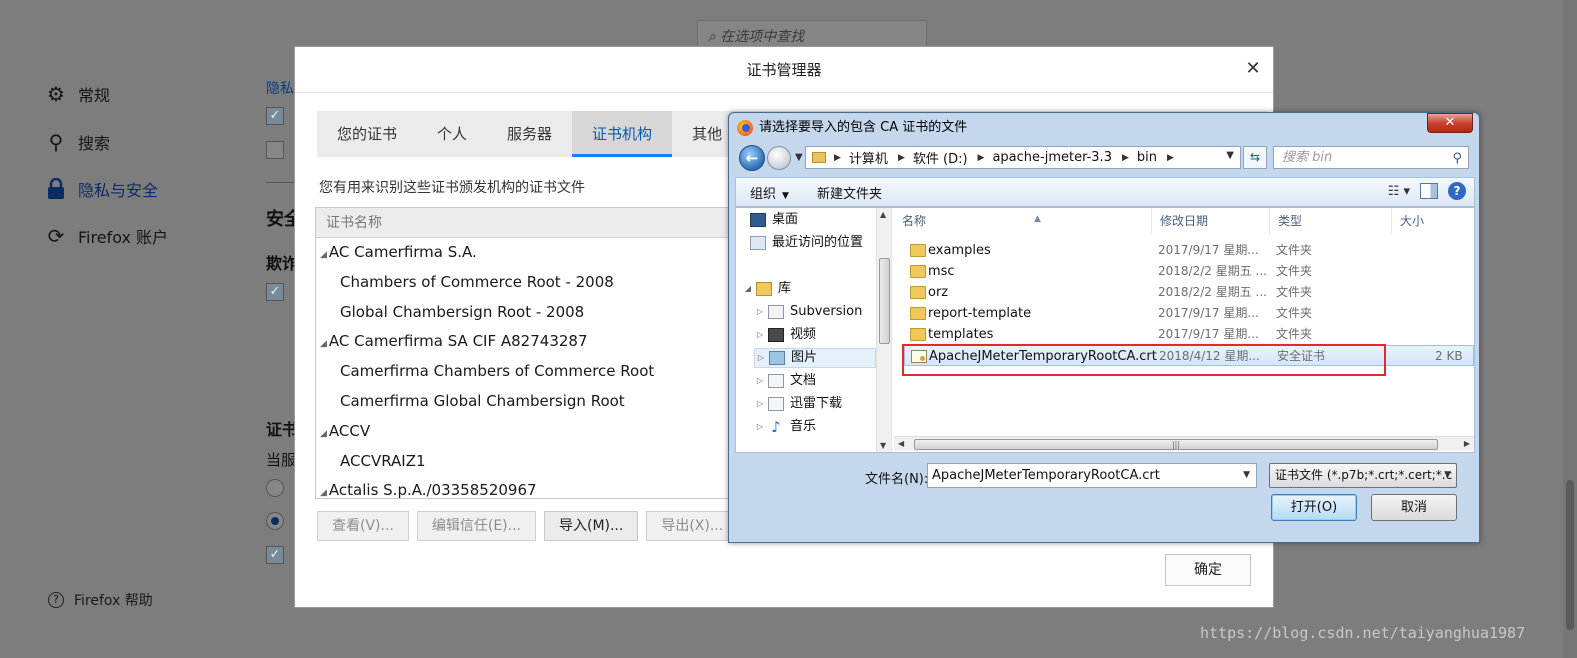  I want to click on scroll-up-icon: ▲, so click(883, 214).